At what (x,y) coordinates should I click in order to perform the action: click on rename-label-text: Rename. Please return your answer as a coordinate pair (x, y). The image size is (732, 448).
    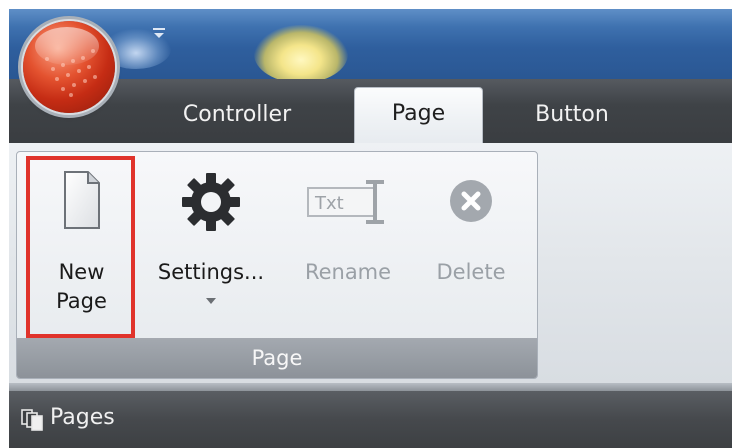
    Looking at the image, I should click on (348, 272).